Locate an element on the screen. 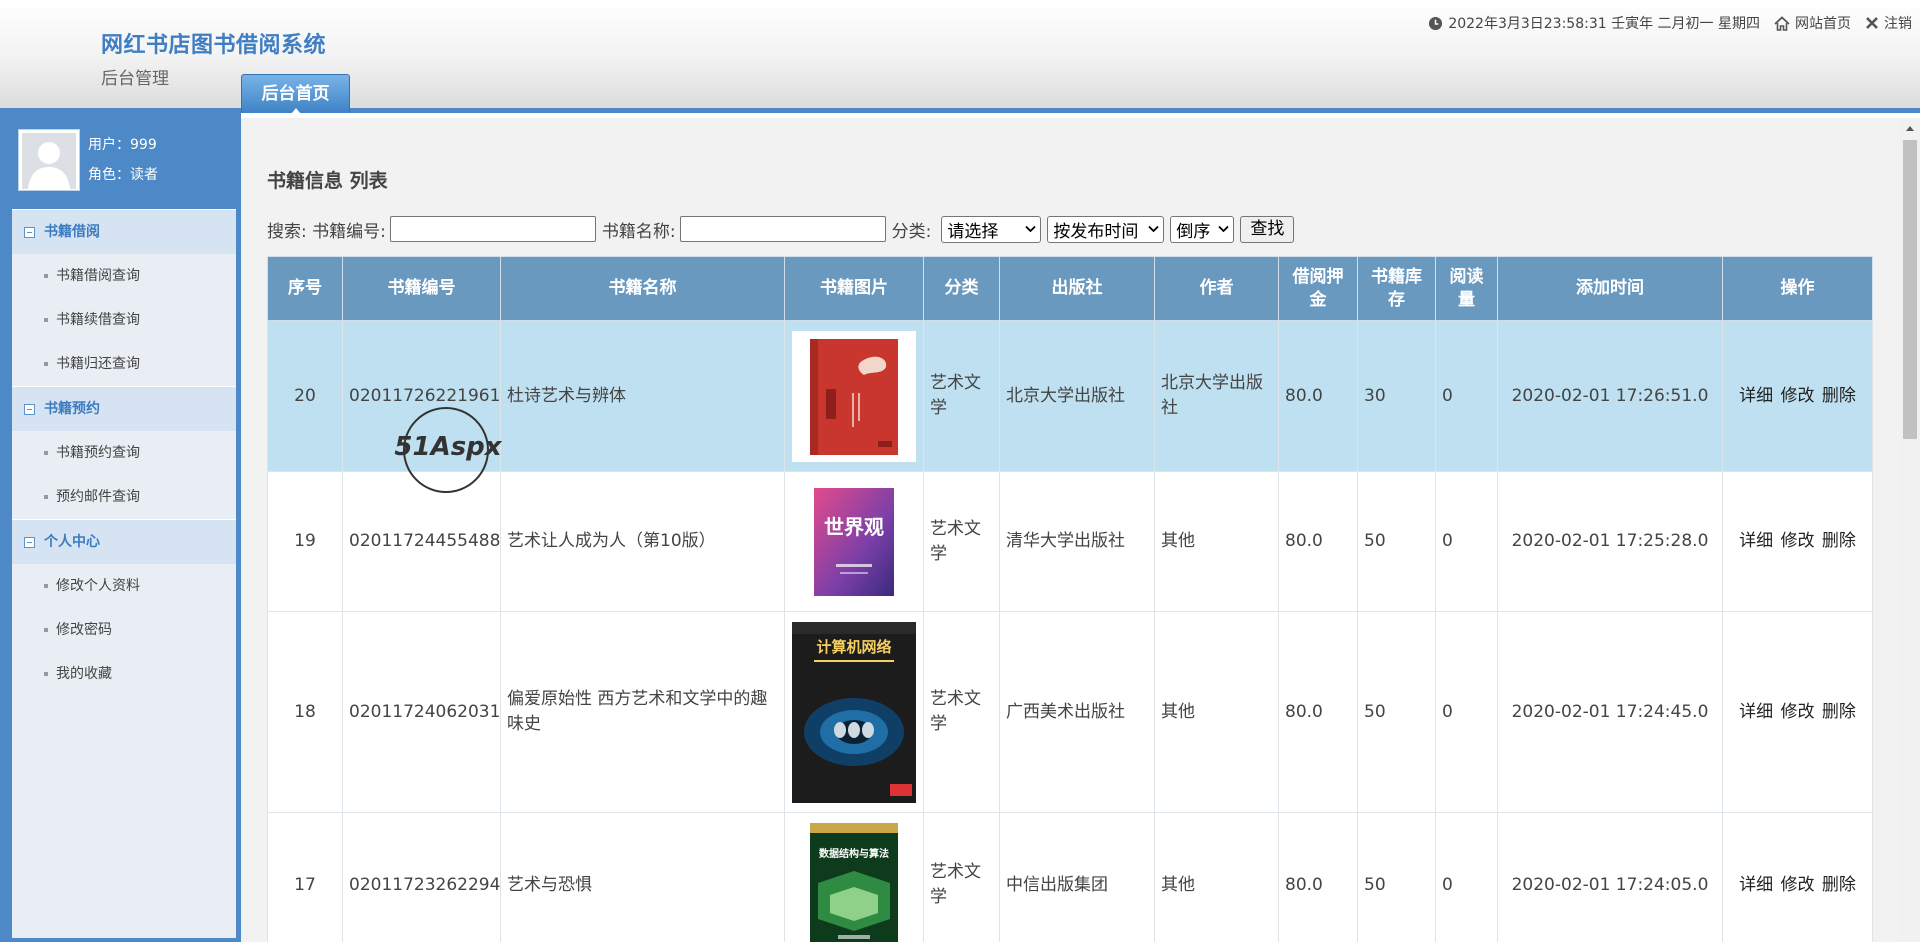 The image size is (1920, 942). tab-admin-home-label: 后台首页 is located at coordinates (295, 94).